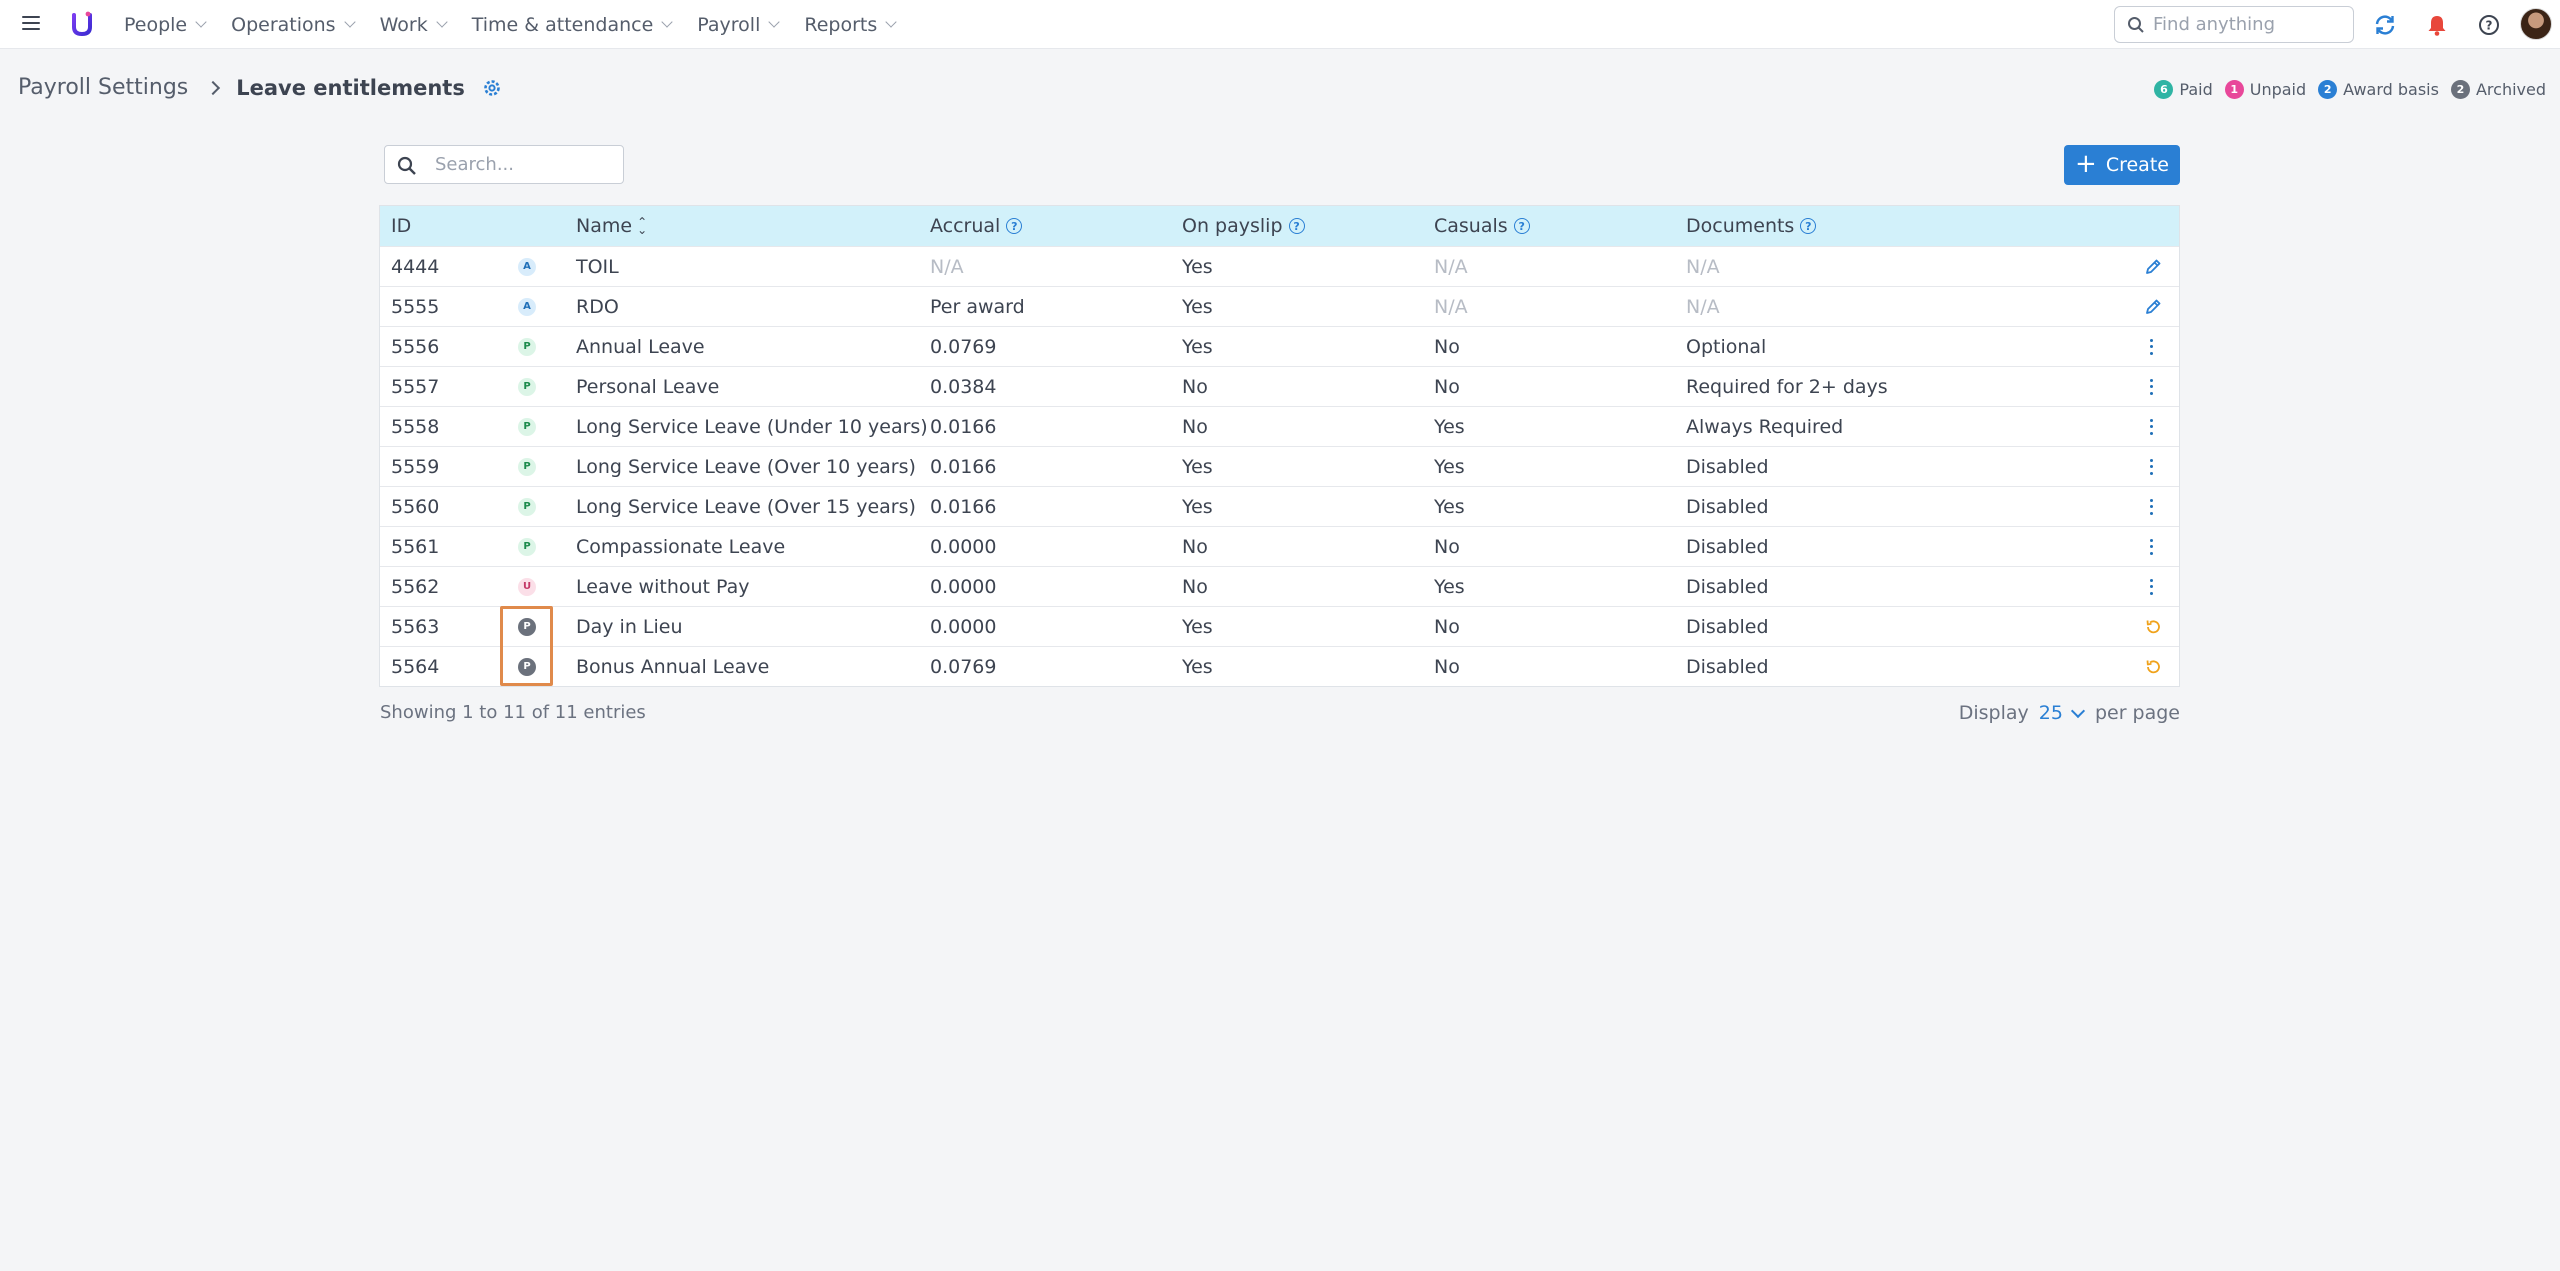 The height and width of the screenshot is (1271, 2560). I want to click on cell-id: 5555, so click(415, 306).